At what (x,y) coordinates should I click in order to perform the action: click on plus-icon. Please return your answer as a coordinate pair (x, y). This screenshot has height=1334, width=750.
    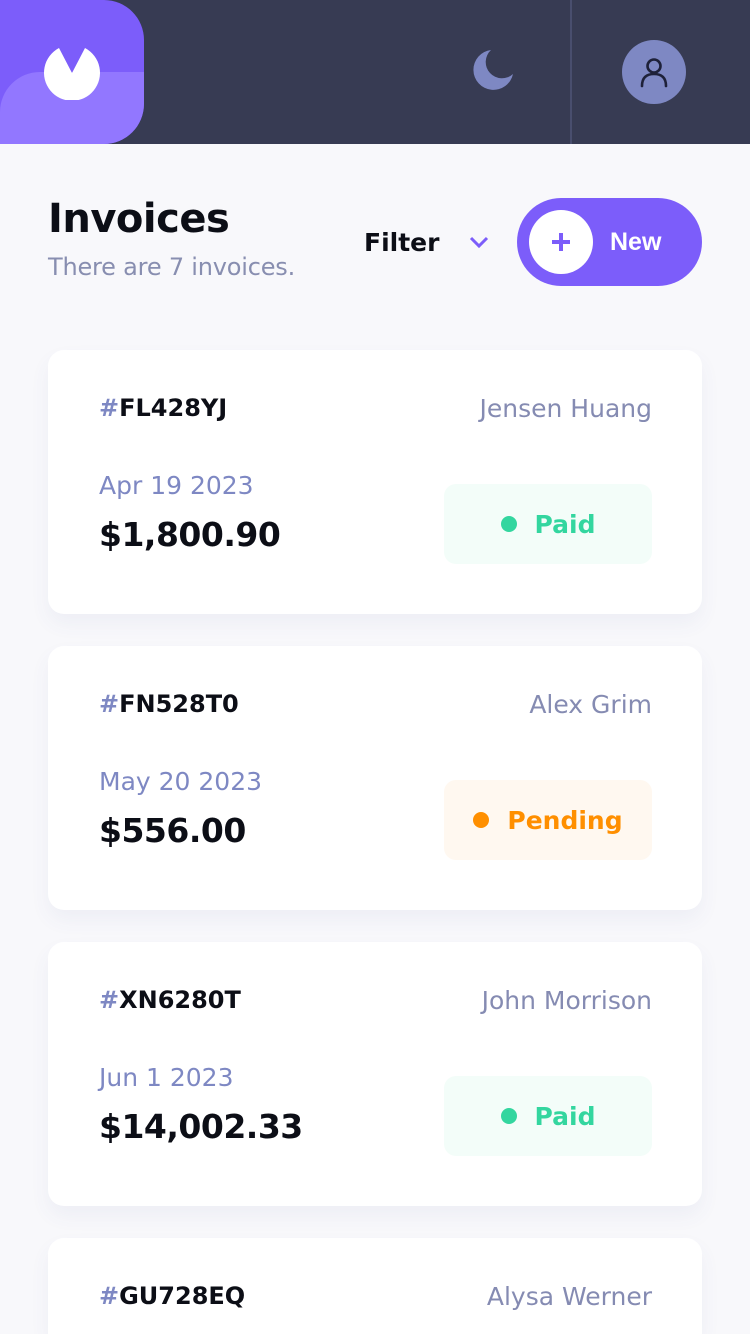
    Looking at the image, I should click on (561, 242).